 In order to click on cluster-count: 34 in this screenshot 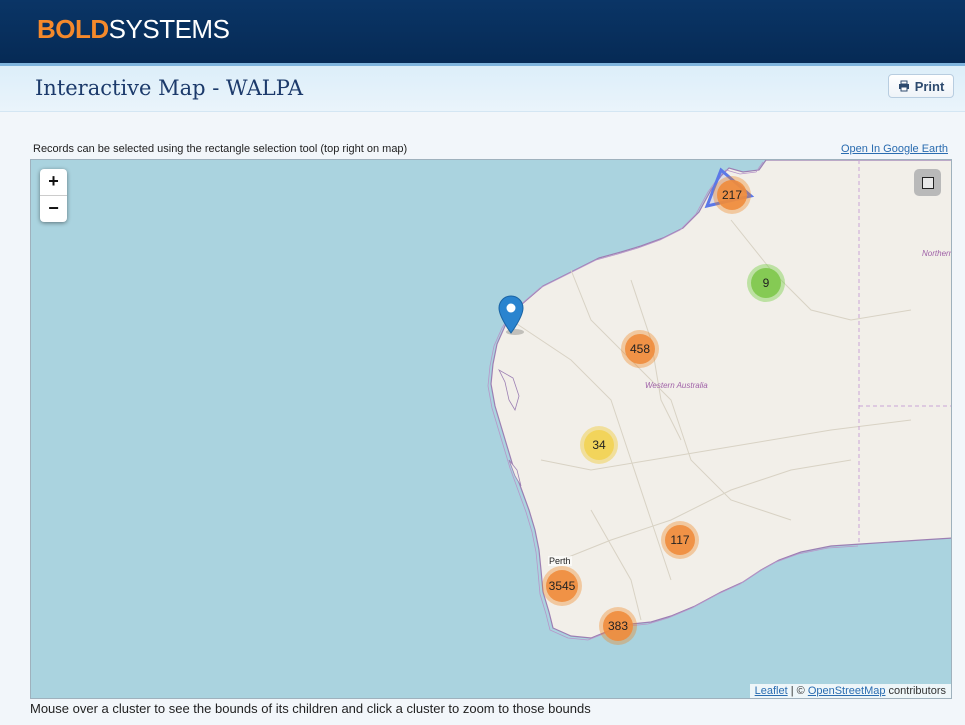, I will do `click(599, 445)`.